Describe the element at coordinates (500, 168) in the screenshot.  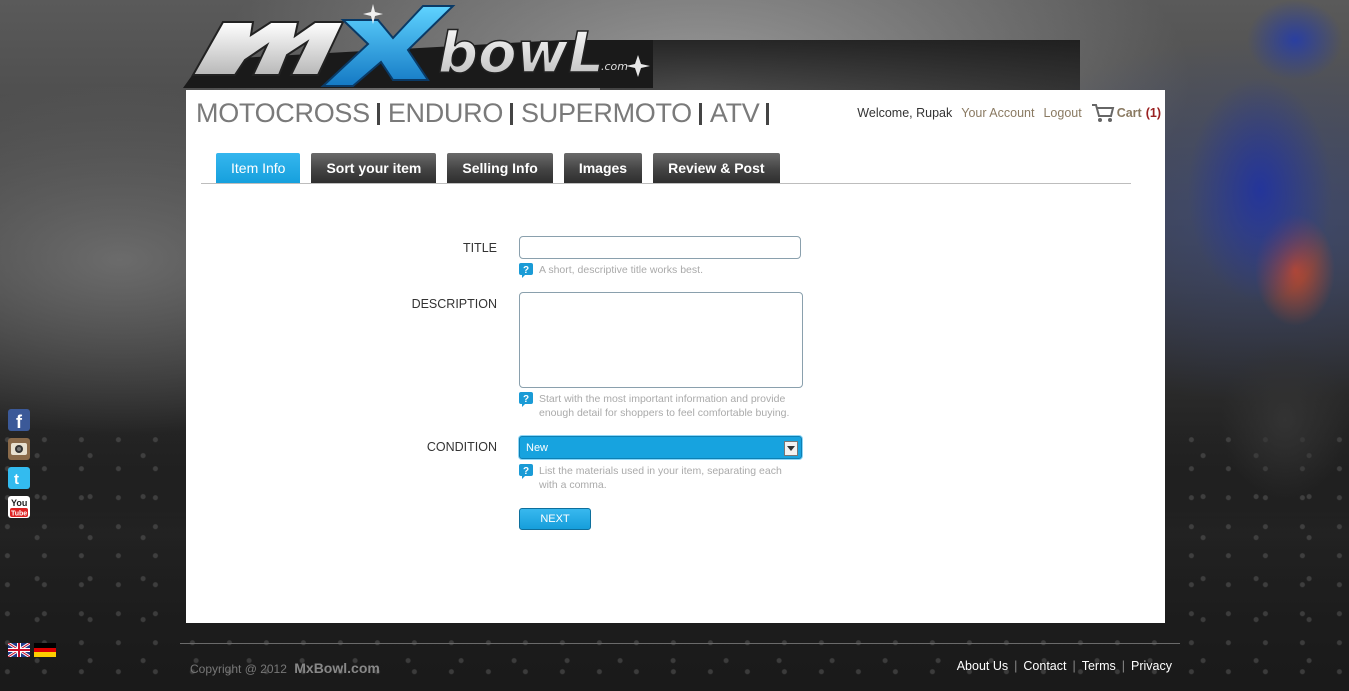
I see `tab-selling-info: Selling Info` at that location.